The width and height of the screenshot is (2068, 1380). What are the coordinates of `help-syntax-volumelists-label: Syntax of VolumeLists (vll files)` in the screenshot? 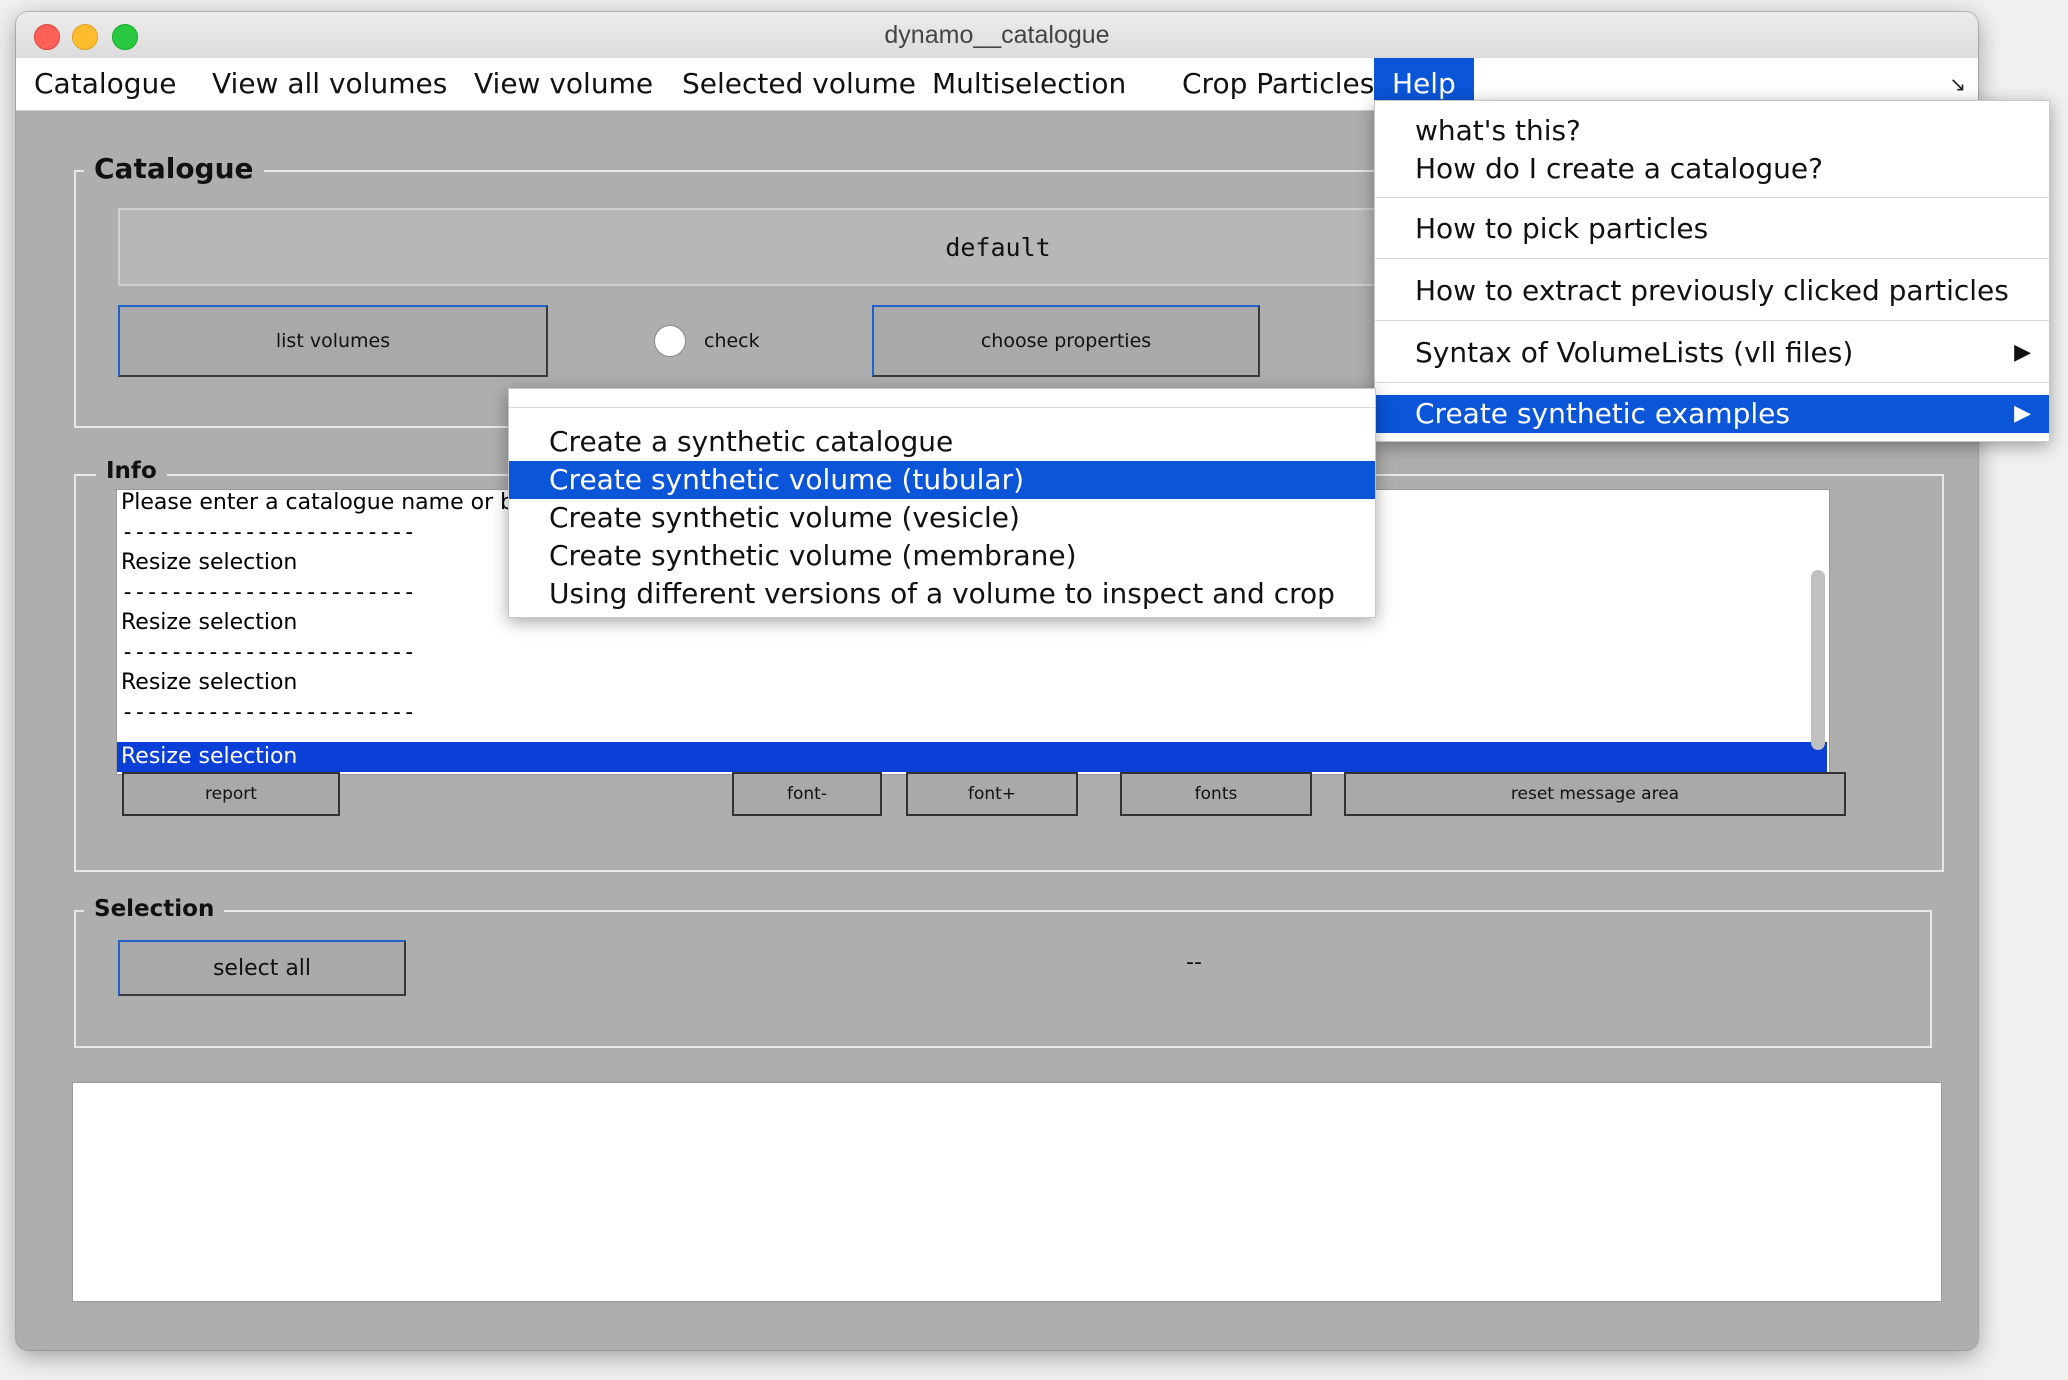 It's located at (1634, 352).